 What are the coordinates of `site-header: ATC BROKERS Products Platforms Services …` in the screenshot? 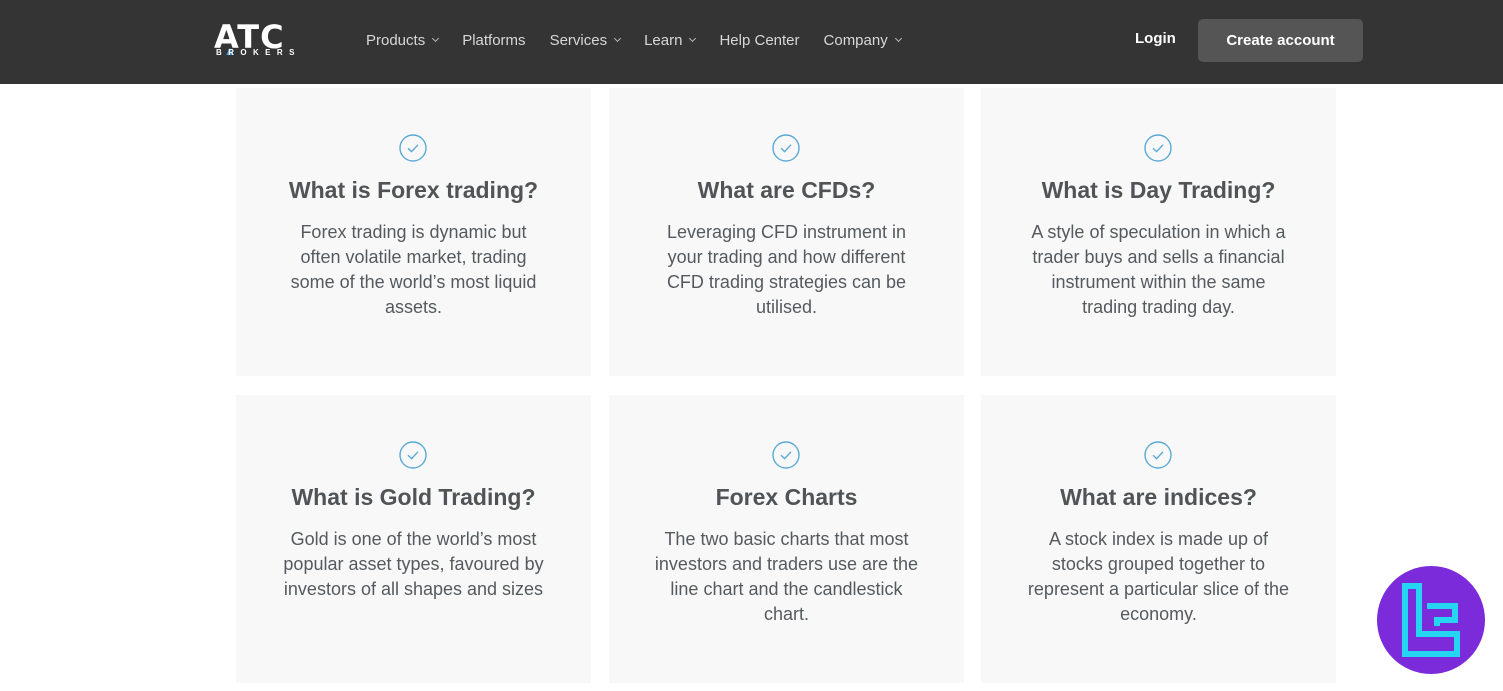 It's located at (751, 42).